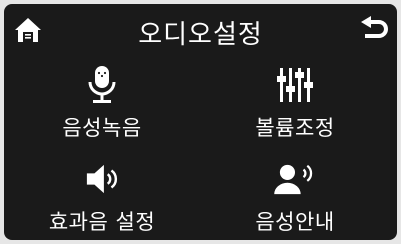 This screenshot has width=401, height=244. Describe the element at coordinates (102, 222) in the screenshot. I see `menu-label: 효과음 설정` at that location.